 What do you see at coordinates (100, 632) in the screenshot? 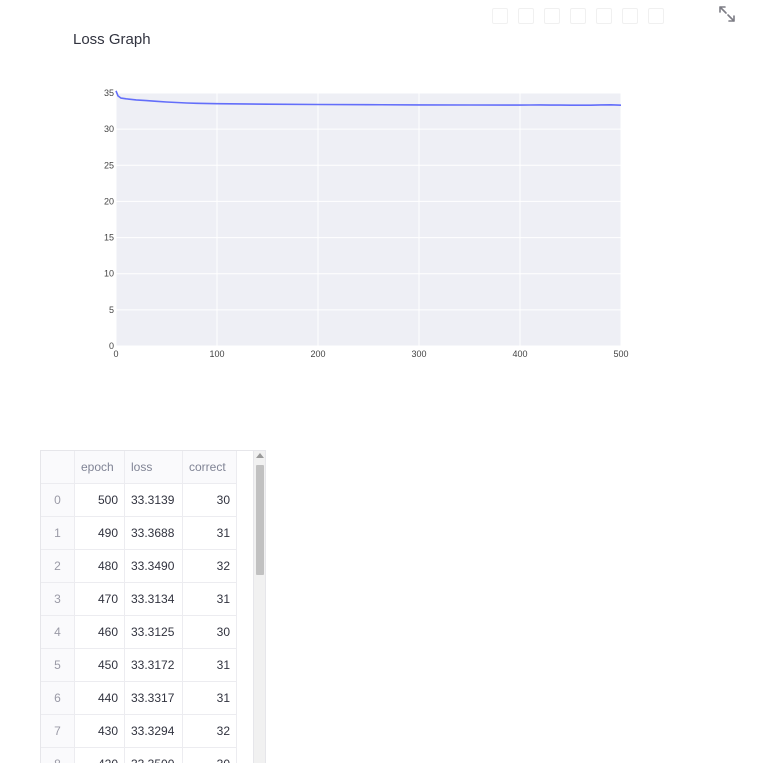
I see `cell-epoch: 460` at bounding box center [100, 632].